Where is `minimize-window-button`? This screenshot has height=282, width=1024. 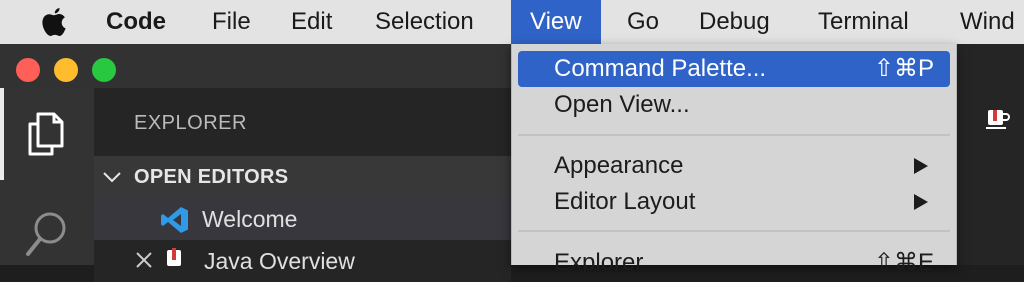 minimize-window-button is located at coordinates (66, 70).